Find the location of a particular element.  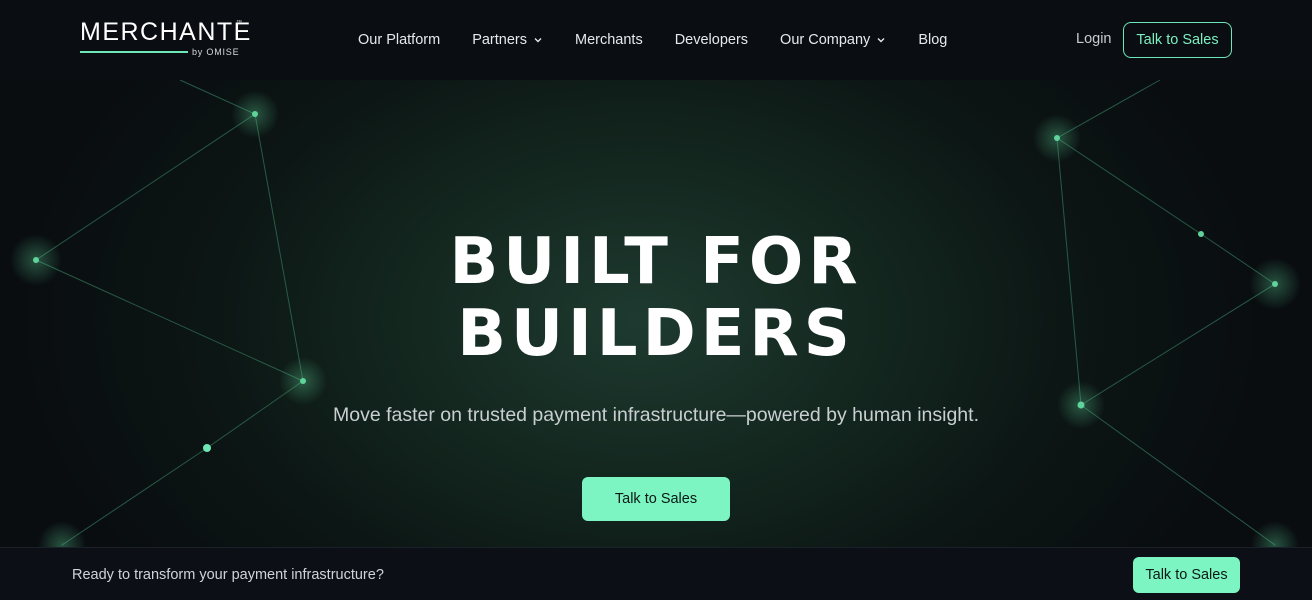

logo-trademark: ™ is located at coordinates (239, 23).